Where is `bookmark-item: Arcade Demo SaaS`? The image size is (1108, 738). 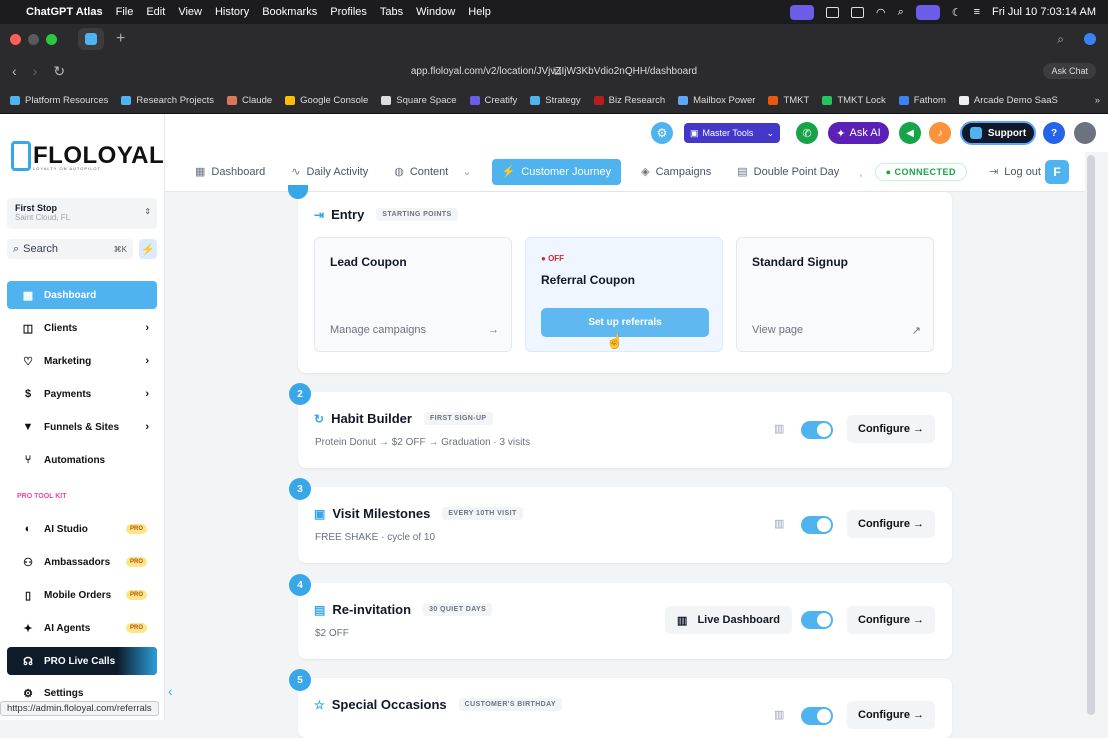 bookmark-item: Arcade Demo SaaS is located at coordinates (1008, 100).